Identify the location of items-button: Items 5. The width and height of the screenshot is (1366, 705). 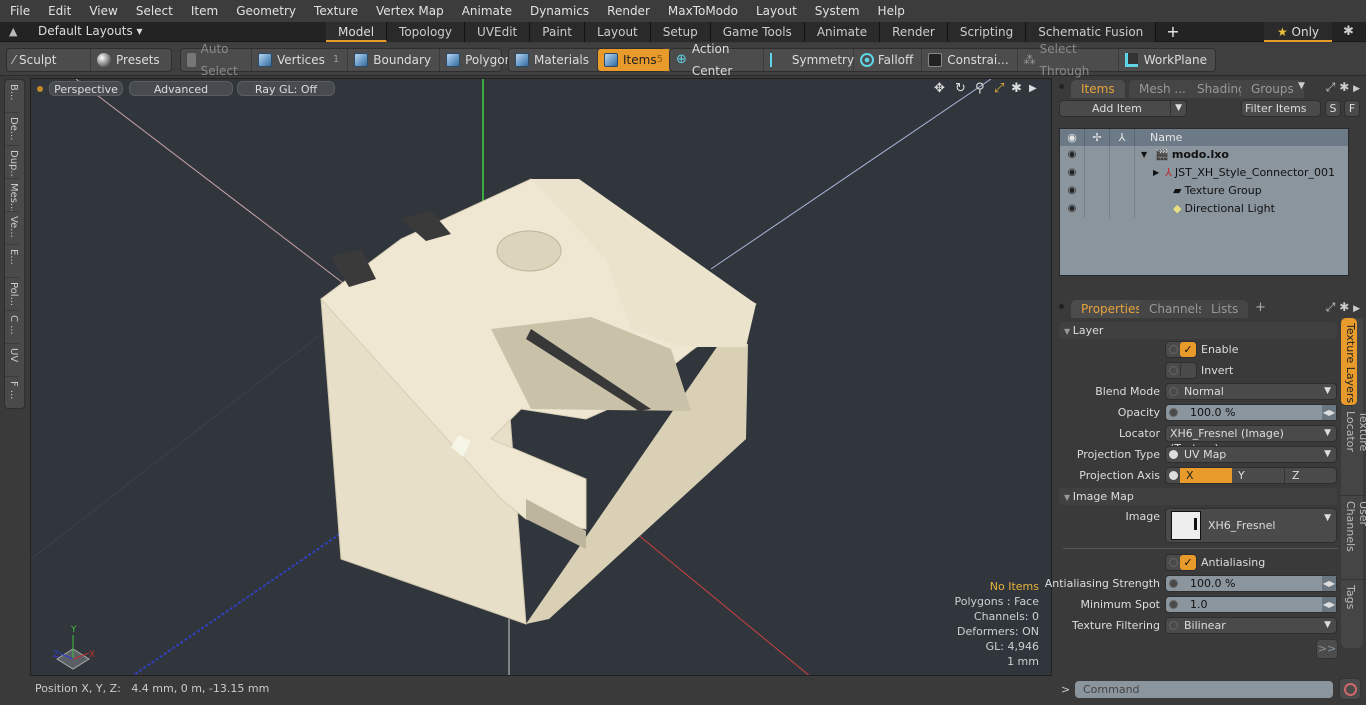
(634, 60).